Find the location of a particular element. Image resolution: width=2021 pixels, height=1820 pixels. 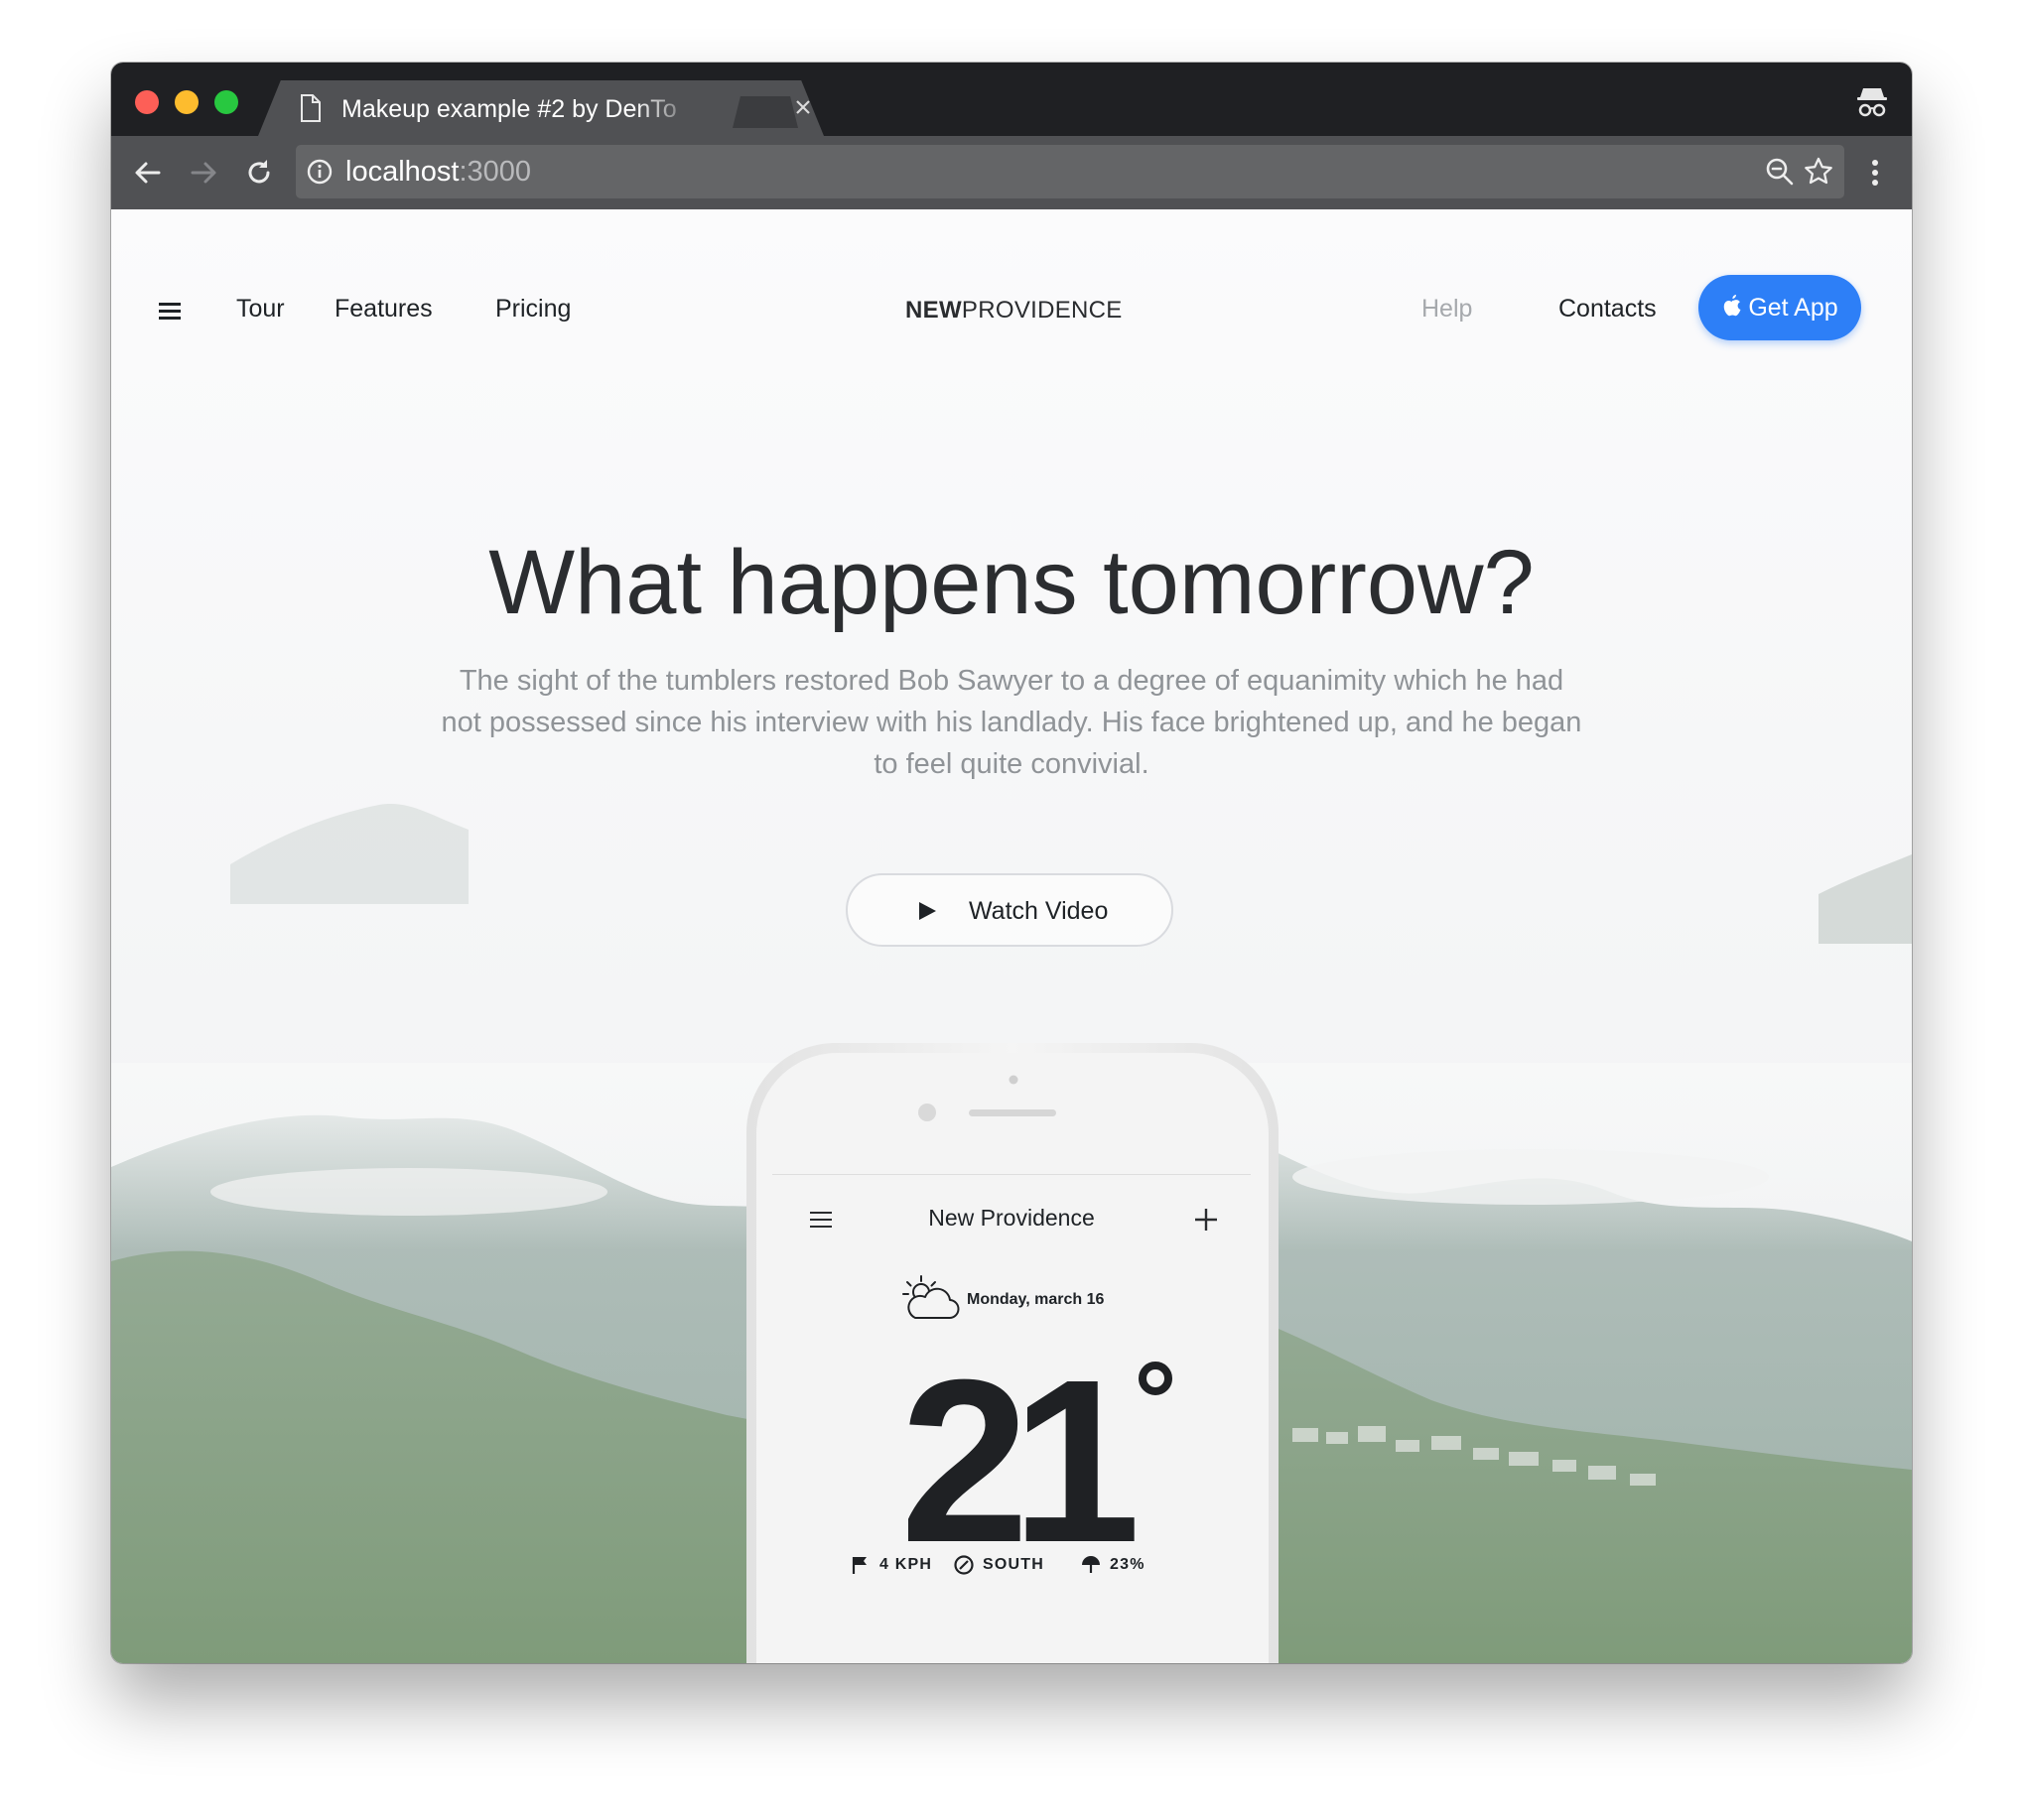

url-port: :3000 is located at coordinates (495, 172).